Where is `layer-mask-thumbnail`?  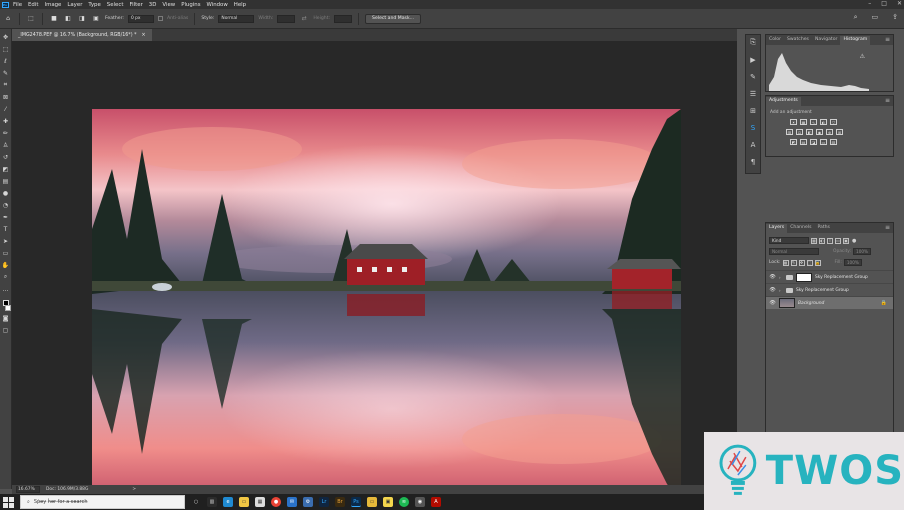
layer-mask-thumbnail is located at coordinates (804, 277).